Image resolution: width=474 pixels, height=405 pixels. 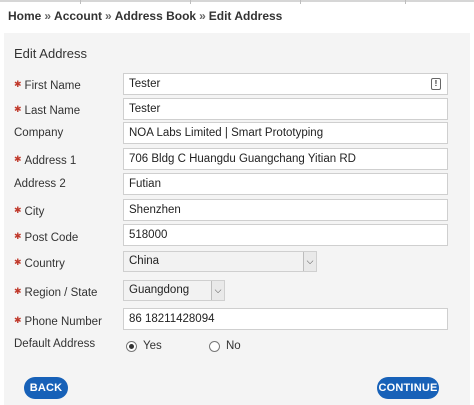 What do you see at coordinates (155, 16) in the screenshot?
I see `breadcrumb-address-book: Address Book` at bounding box center [155, 16].